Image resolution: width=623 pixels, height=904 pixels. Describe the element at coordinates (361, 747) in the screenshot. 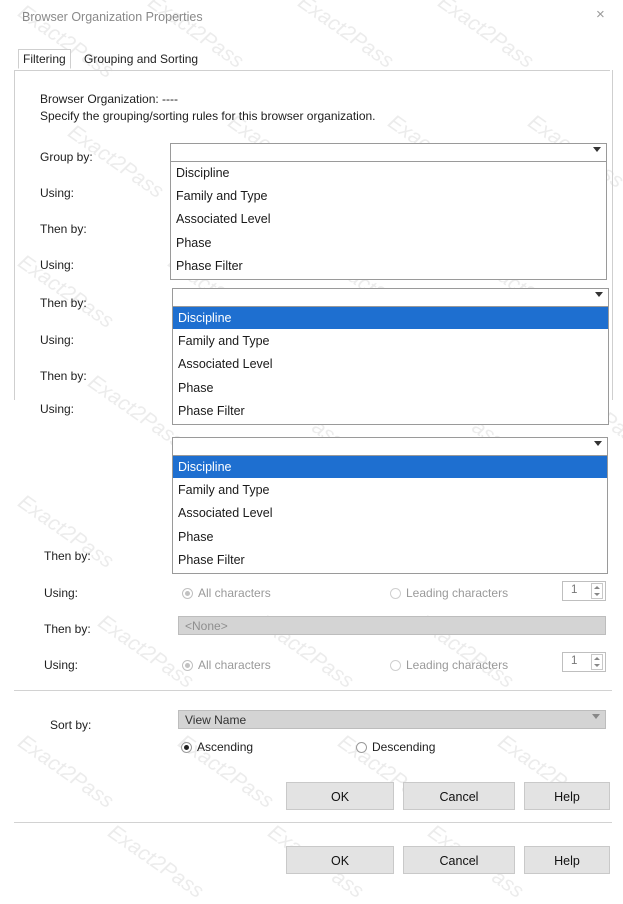

I see `descending-radio` at that location.